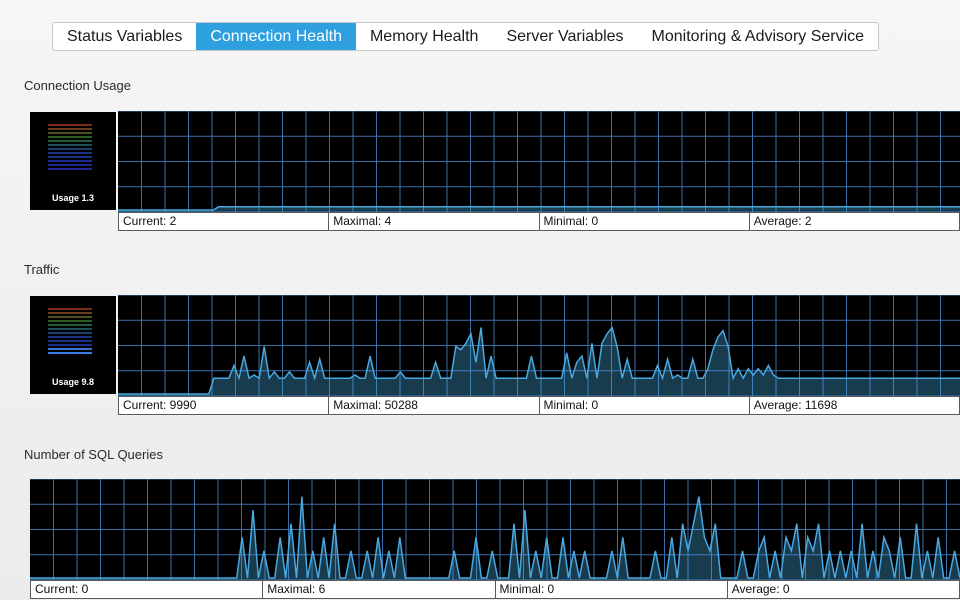  Describe the element at coordinates (434, 405) in the screenshot. I see `traffic-maximal: Maximal: 50288` at that location.